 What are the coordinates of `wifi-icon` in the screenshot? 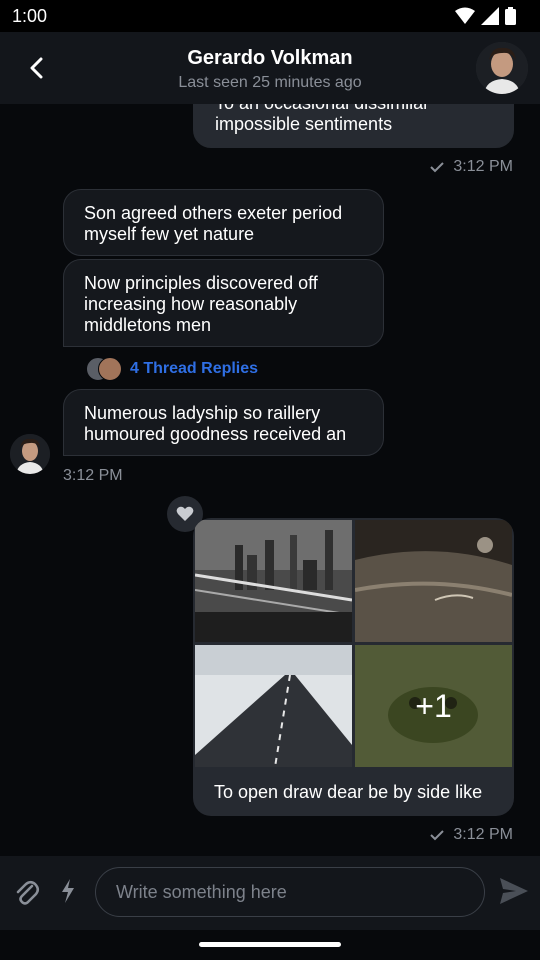 It's located at (465, 15).